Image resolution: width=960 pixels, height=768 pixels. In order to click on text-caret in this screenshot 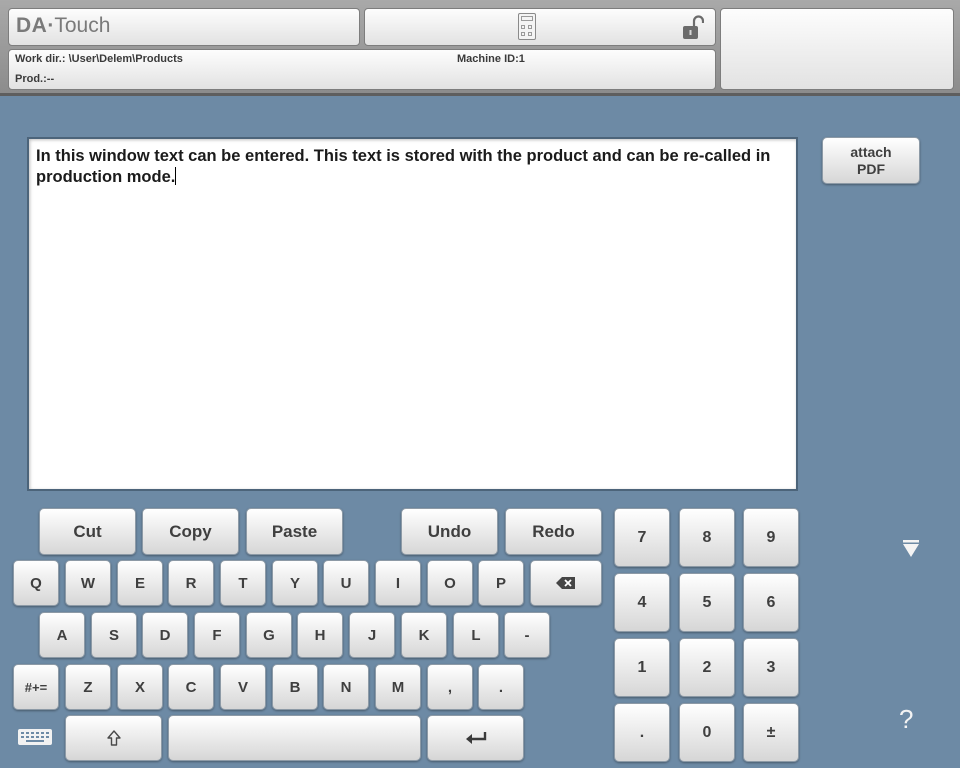, I will do `click(176, 176)`.